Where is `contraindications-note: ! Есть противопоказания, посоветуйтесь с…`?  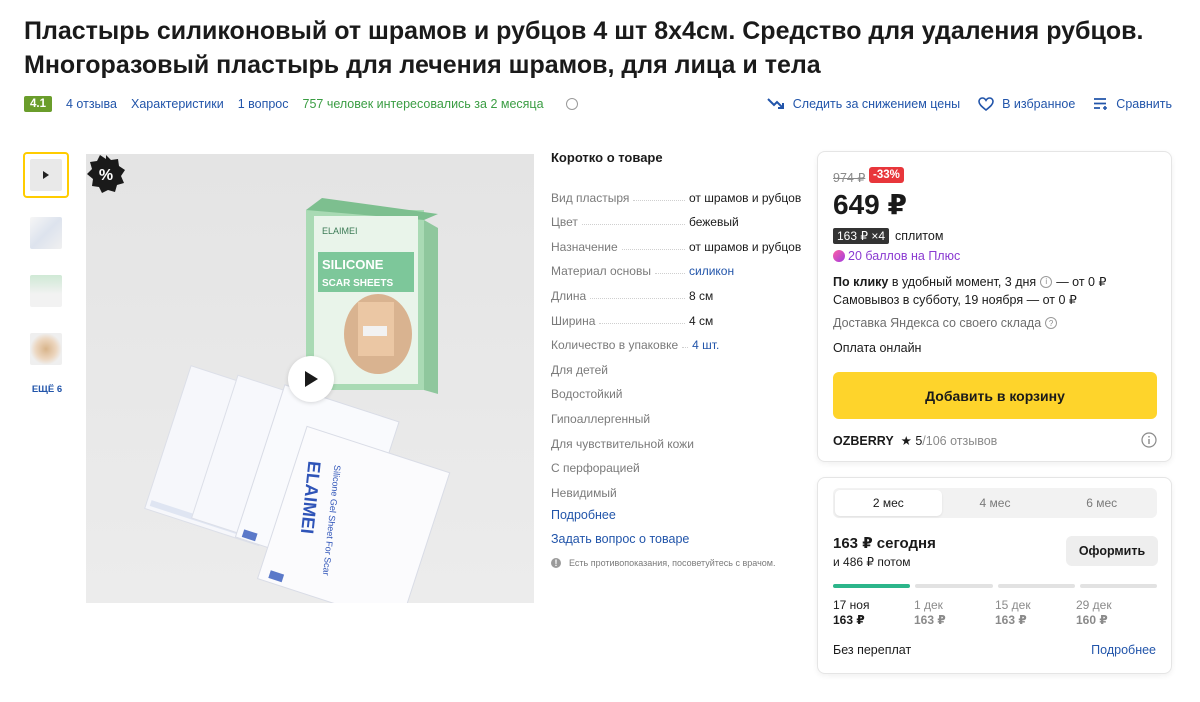 contraindications-note: ! Есть противопоказания, посоветуйтесь с… is located at coordinates (663, 563).